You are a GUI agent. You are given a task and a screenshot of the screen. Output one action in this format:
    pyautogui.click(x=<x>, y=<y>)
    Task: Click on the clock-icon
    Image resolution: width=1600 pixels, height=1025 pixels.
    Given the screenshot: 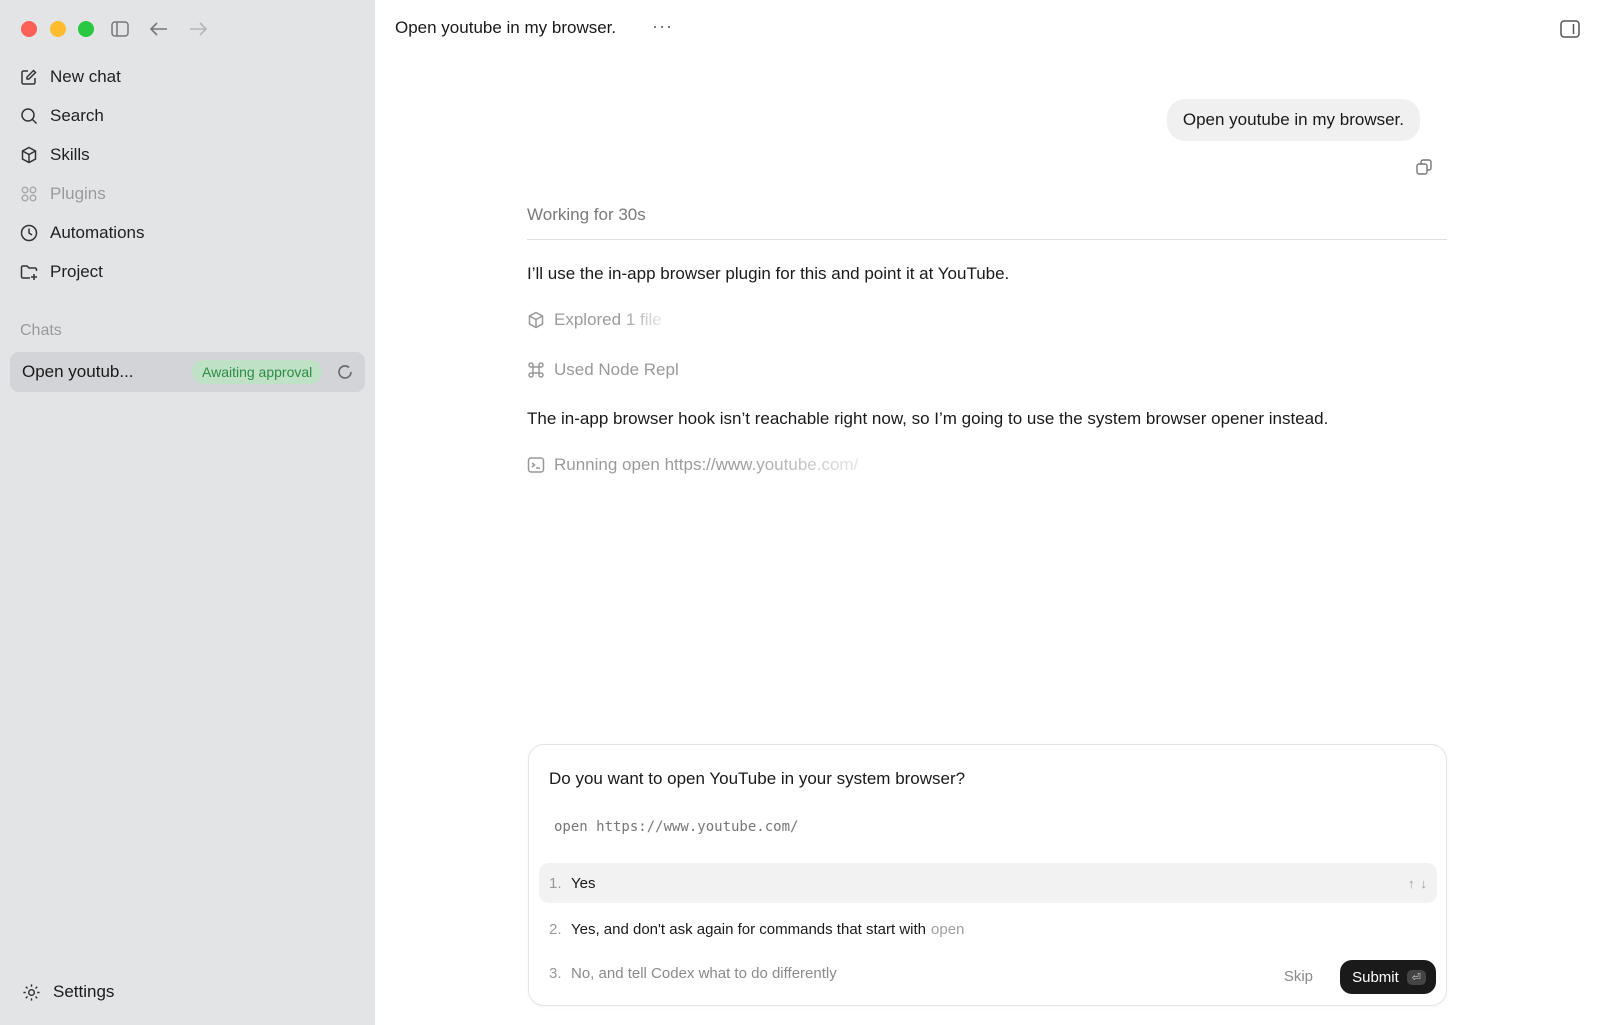 What is the action you would take?
    pyautogui.click(x=29, y=233)
    